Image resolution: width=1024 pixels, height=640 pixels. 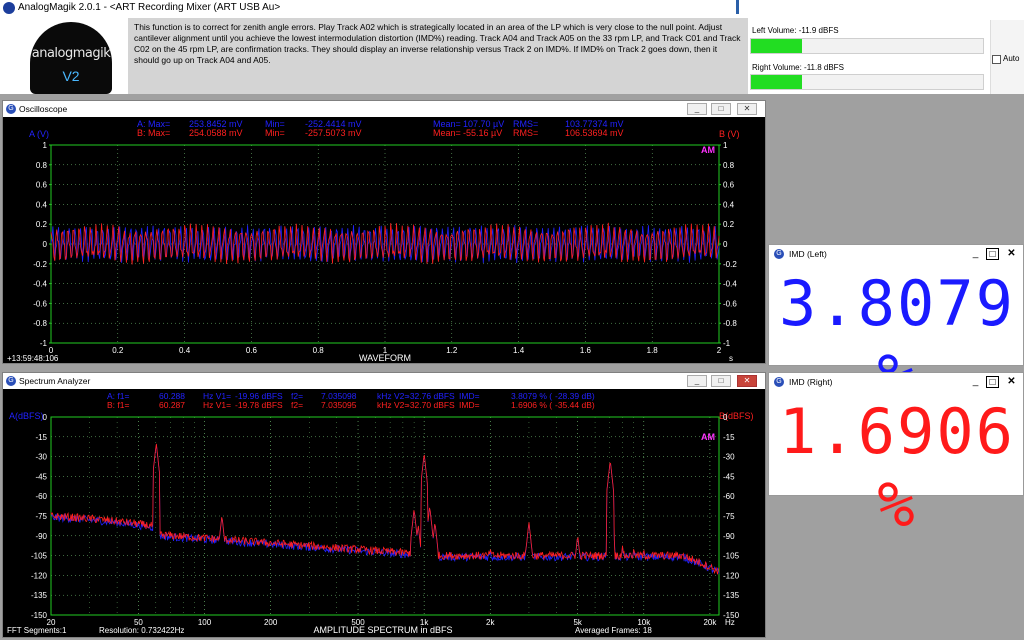 What do you see at coordinates (43, 109) in the screenshot?
I see `oscilloscope-title: Oscilloscope` at bounding box center [43, 109].